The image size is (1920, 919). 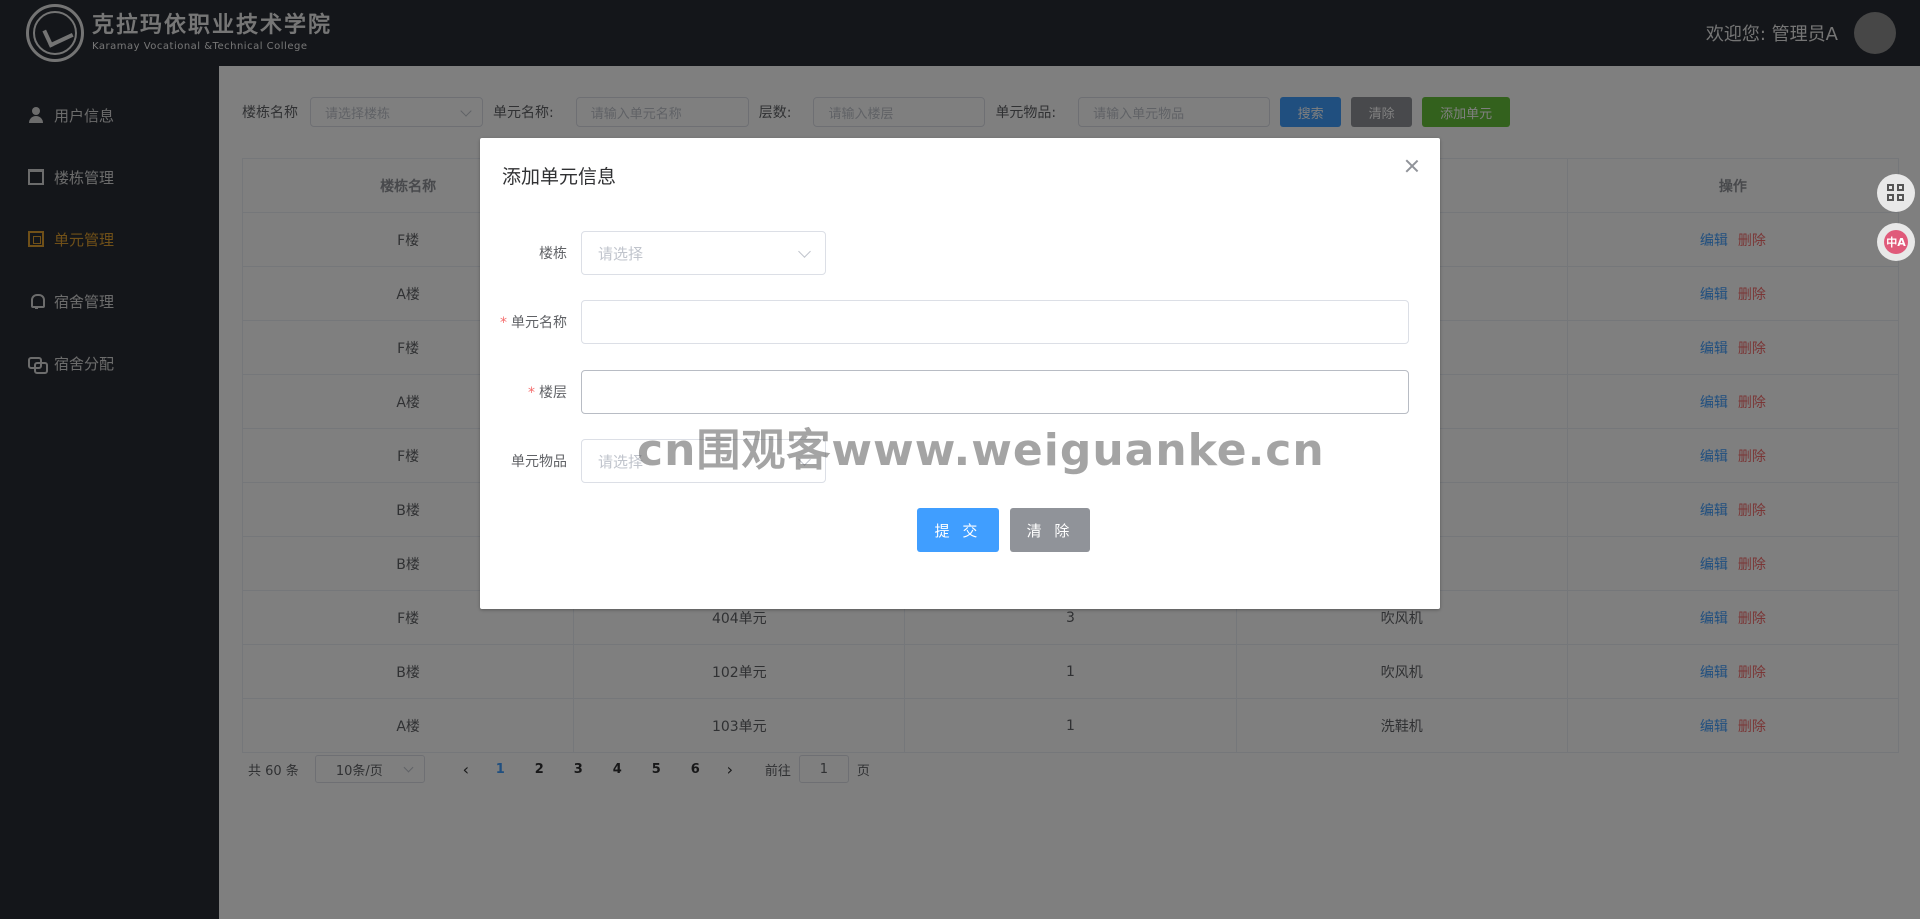 I want to click on grid-icon, so click(x=1896, y=193).